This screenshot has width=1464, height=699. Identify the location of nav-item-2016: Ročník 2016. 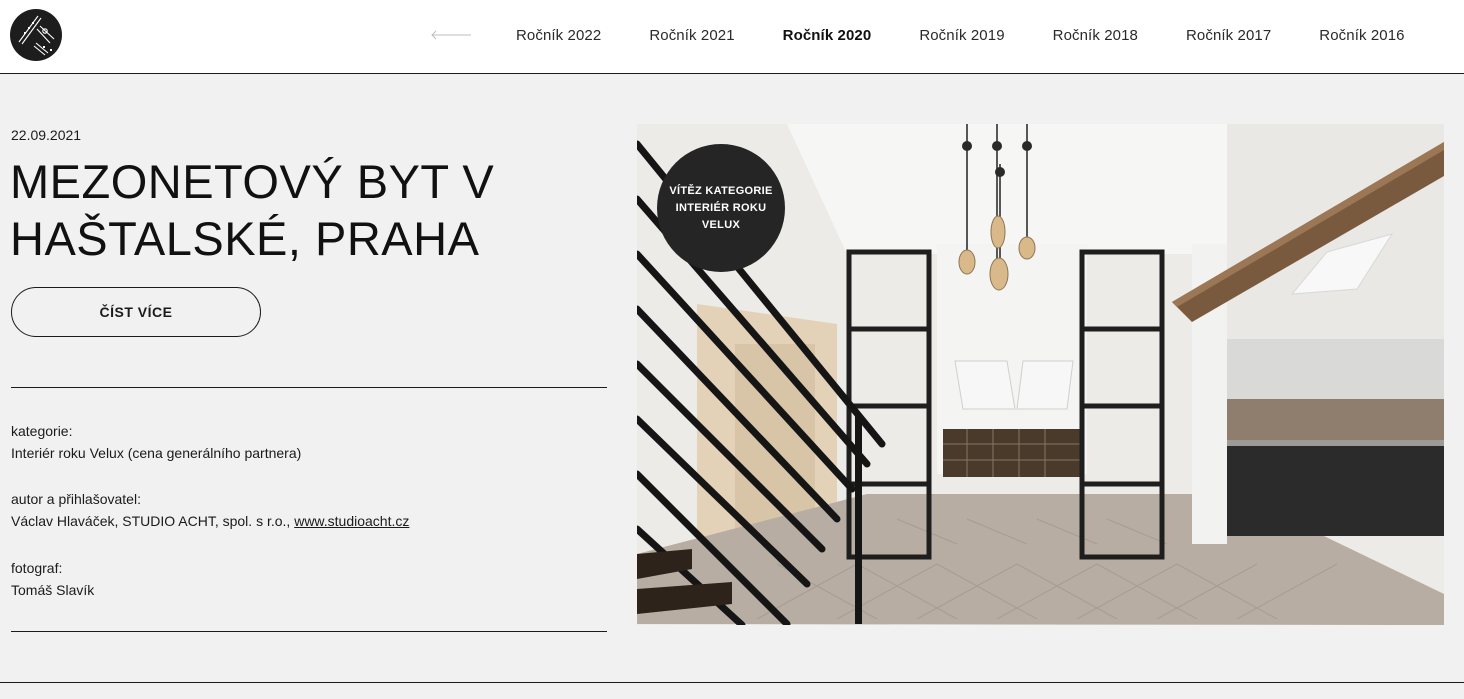
(1361, 35).